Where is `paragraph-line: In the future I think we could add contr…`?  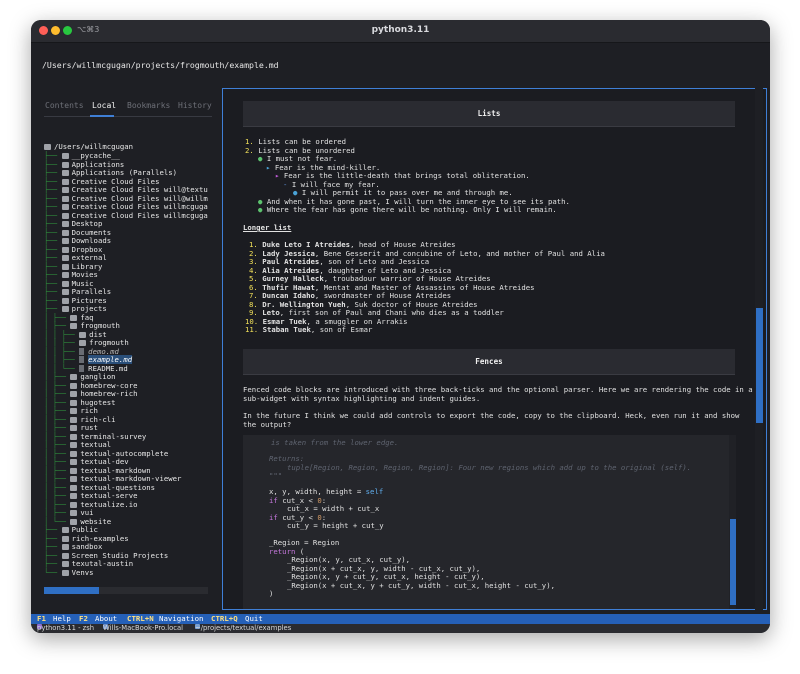
paragraph-line: In the future I think we could add contr… is located at coordinates (491, 415).